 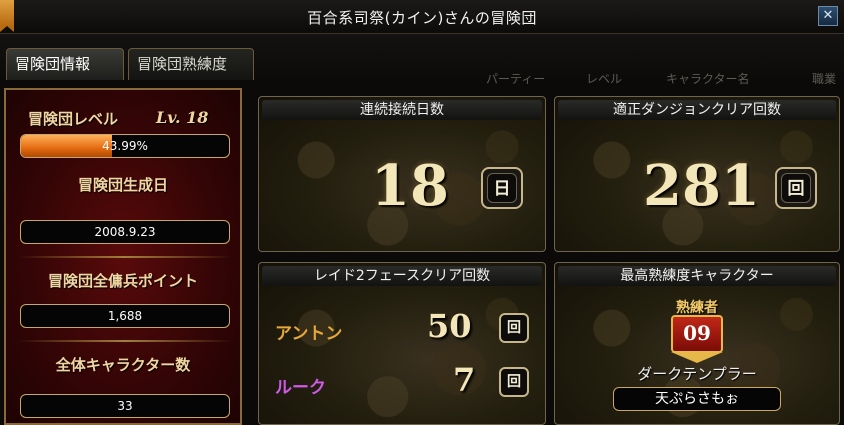 What do you see at coordinates (402, 276) in the screenshot?
I see `raid-clear-title: レイド2フェースクリア回数` at bounding box center [402, 276].